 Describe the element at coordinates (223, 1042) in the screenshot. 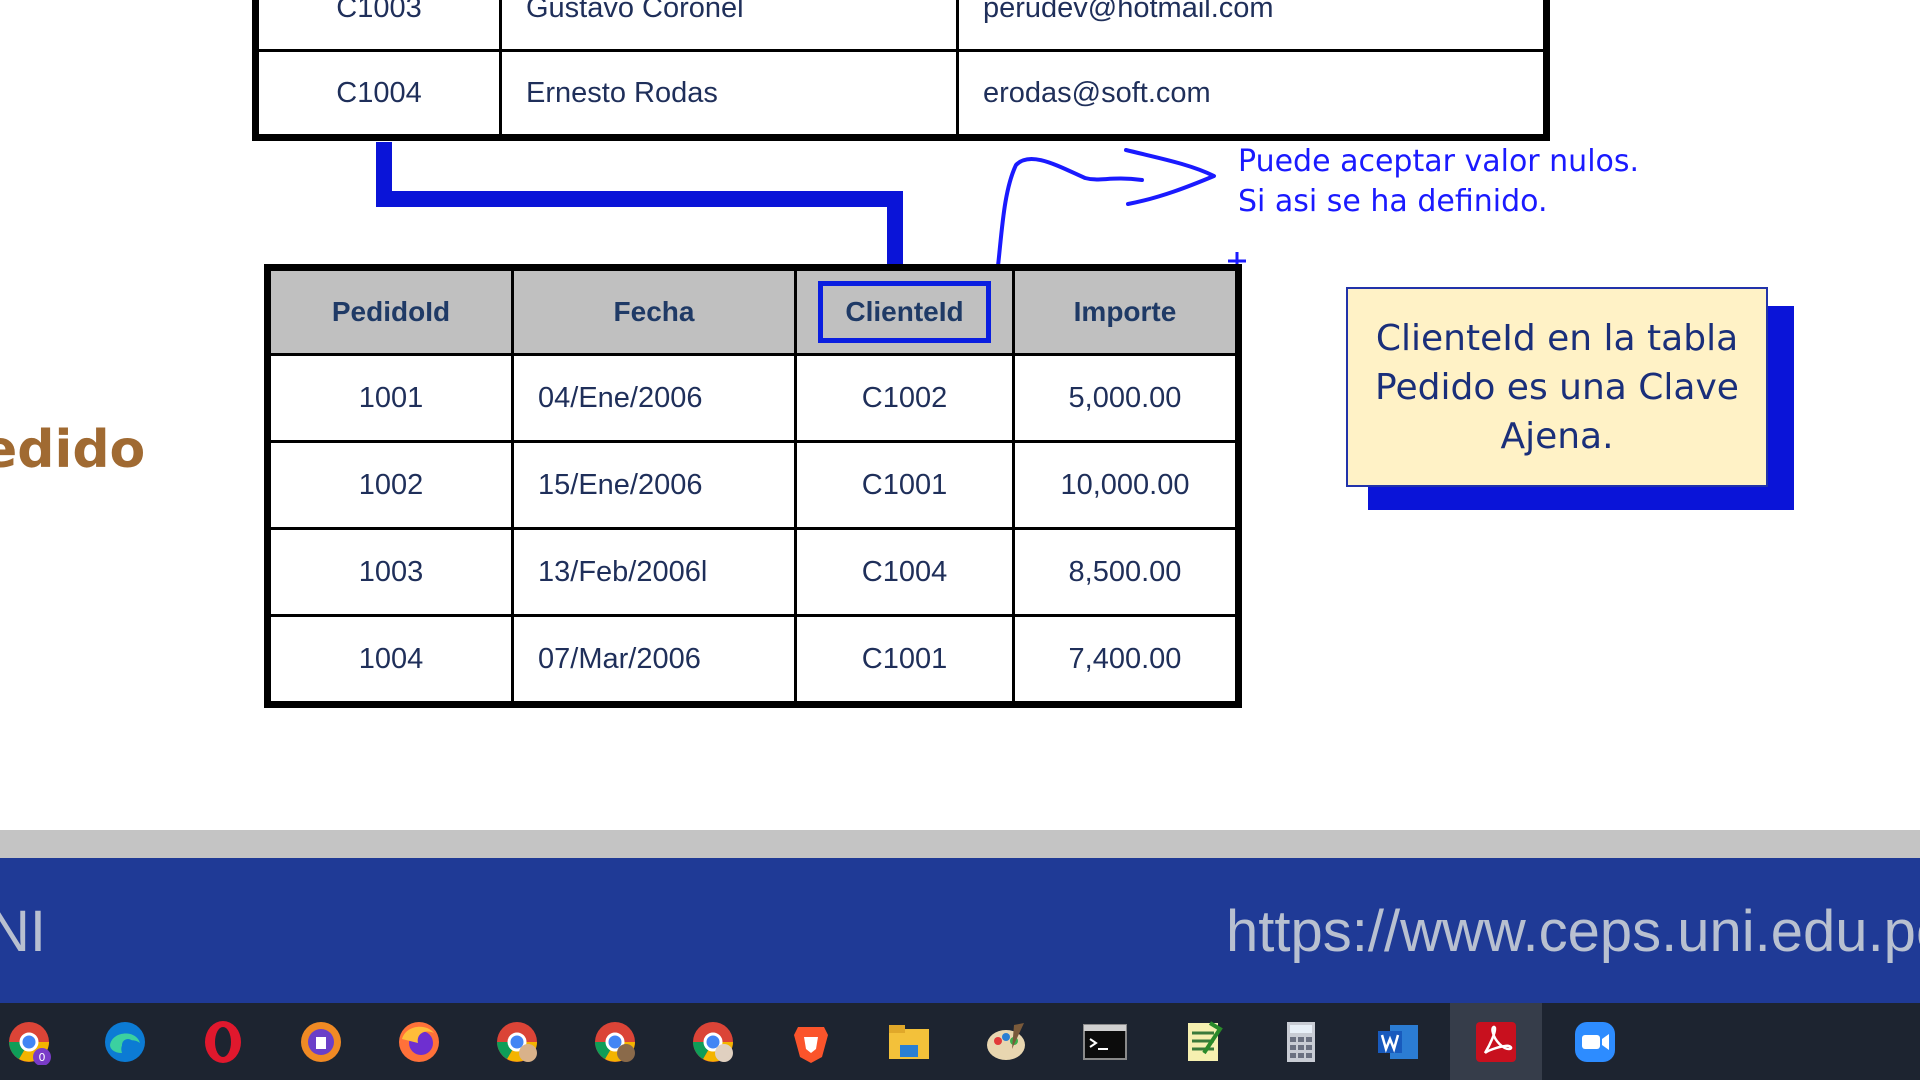

I see `opera-icon` at that location.